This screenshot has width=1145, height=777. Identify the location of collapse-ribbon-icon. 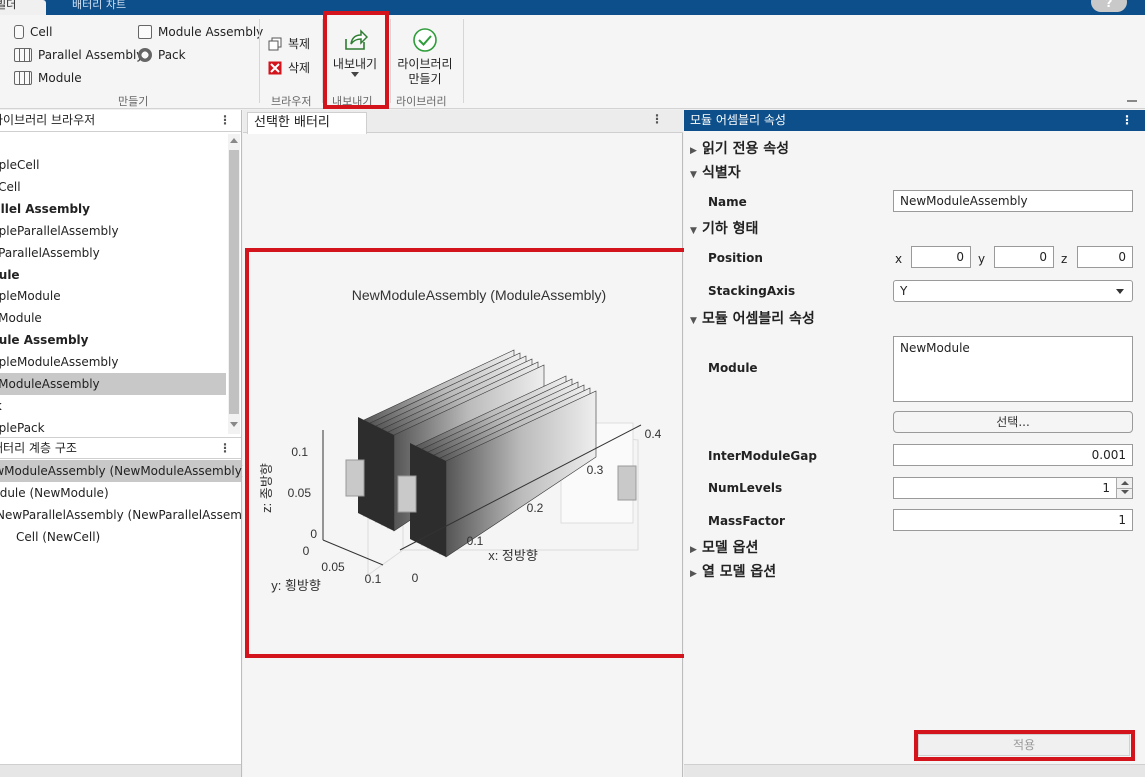
(1132, 98).